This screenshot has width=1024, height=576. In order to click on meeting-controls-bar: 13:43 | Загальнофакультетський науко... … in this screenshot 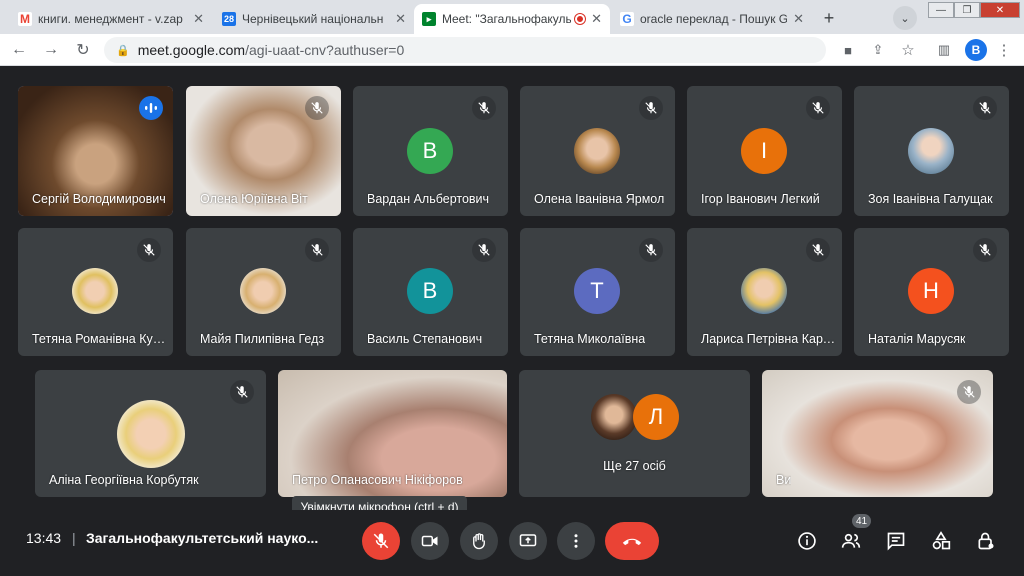, I will do `click(512, 543)`.